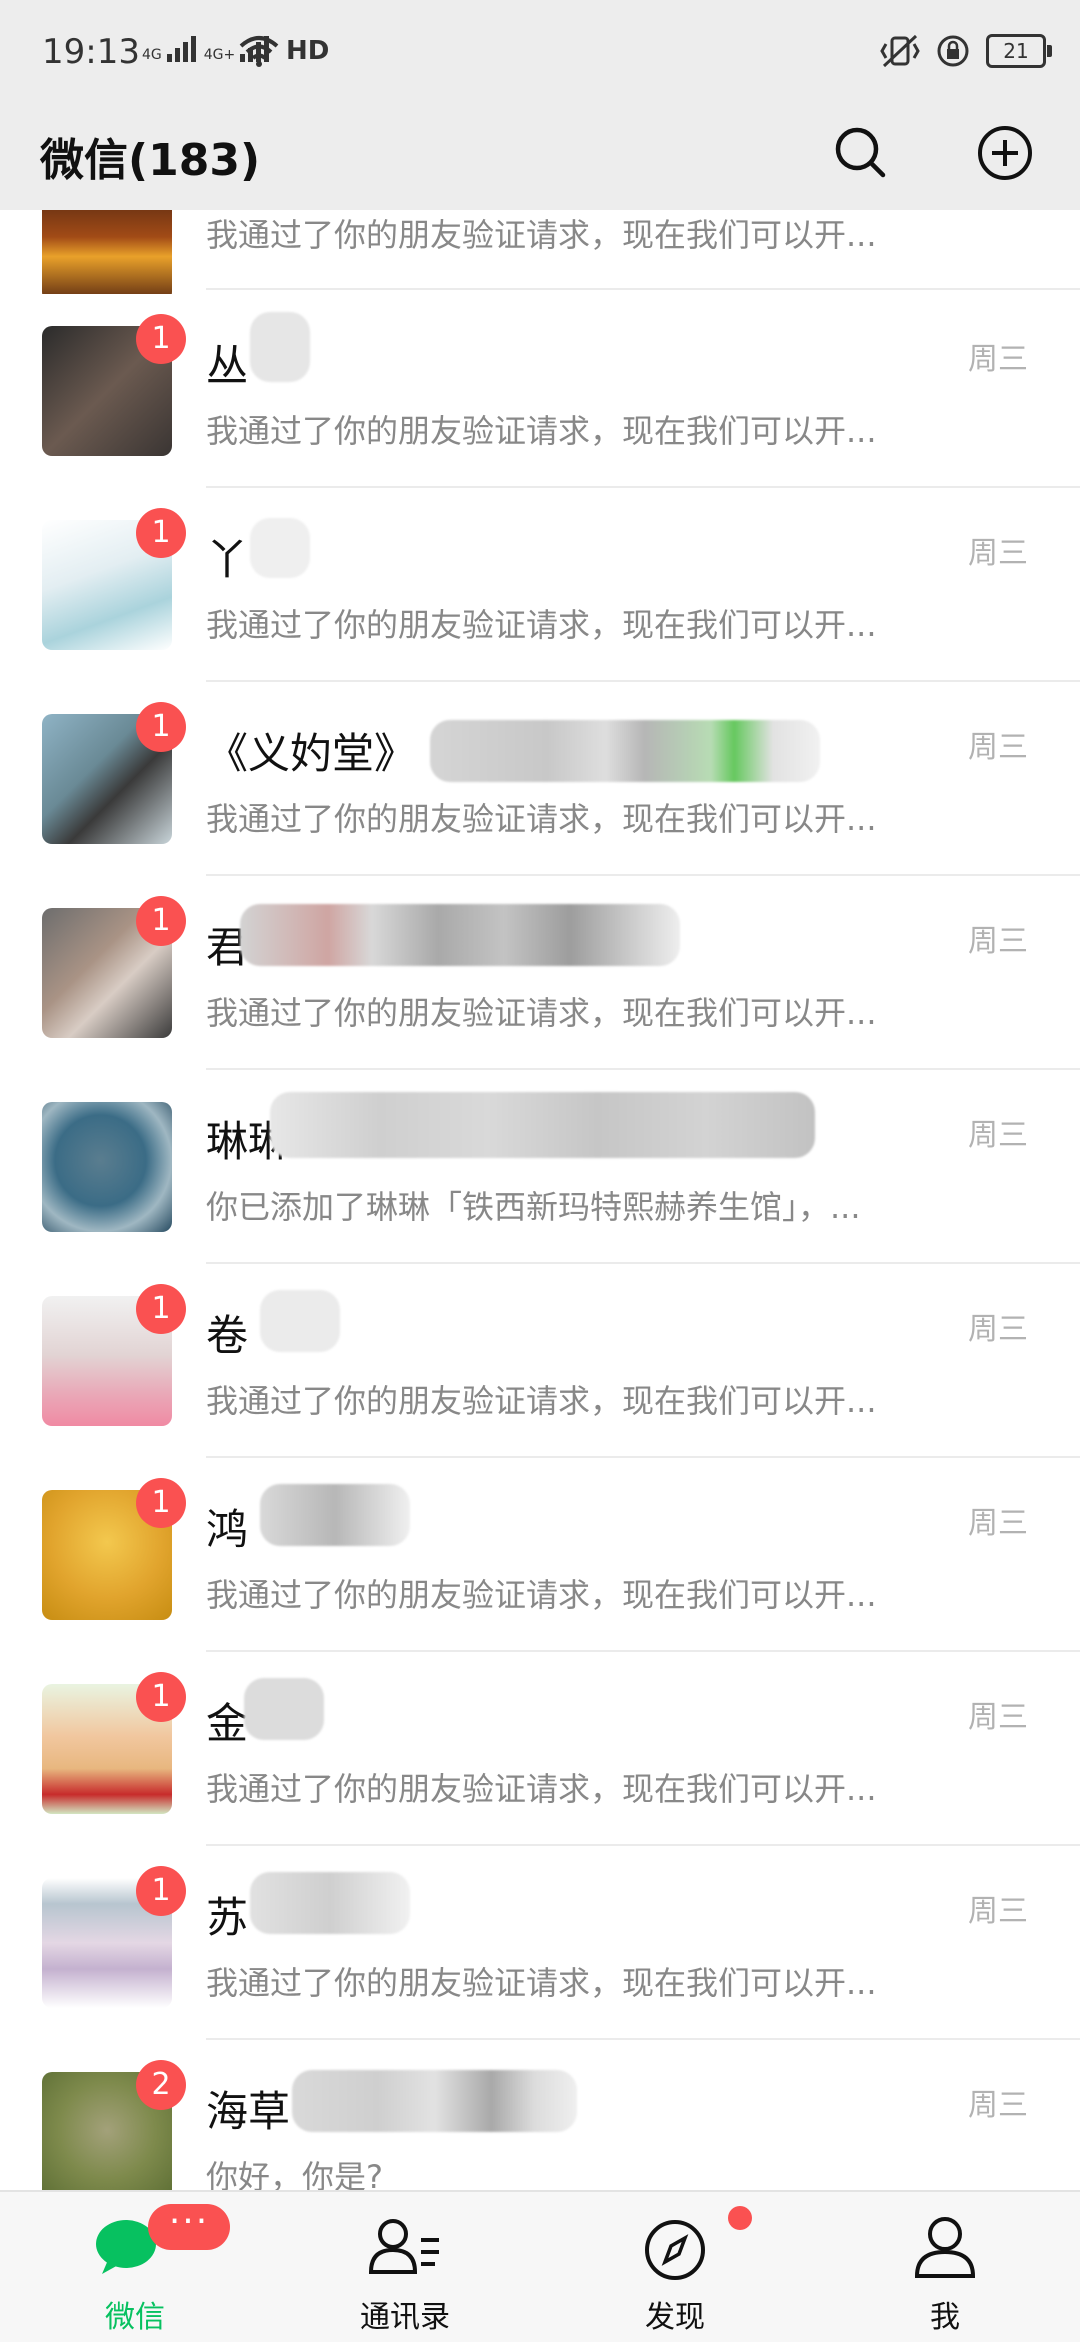 Image resolution: width=1080 pixels, height=2342 pixels. What do you see at coordinates (540, 159) in the screenshot?
I see `app-header: 微信(183)` at bounding box center [540, 159].